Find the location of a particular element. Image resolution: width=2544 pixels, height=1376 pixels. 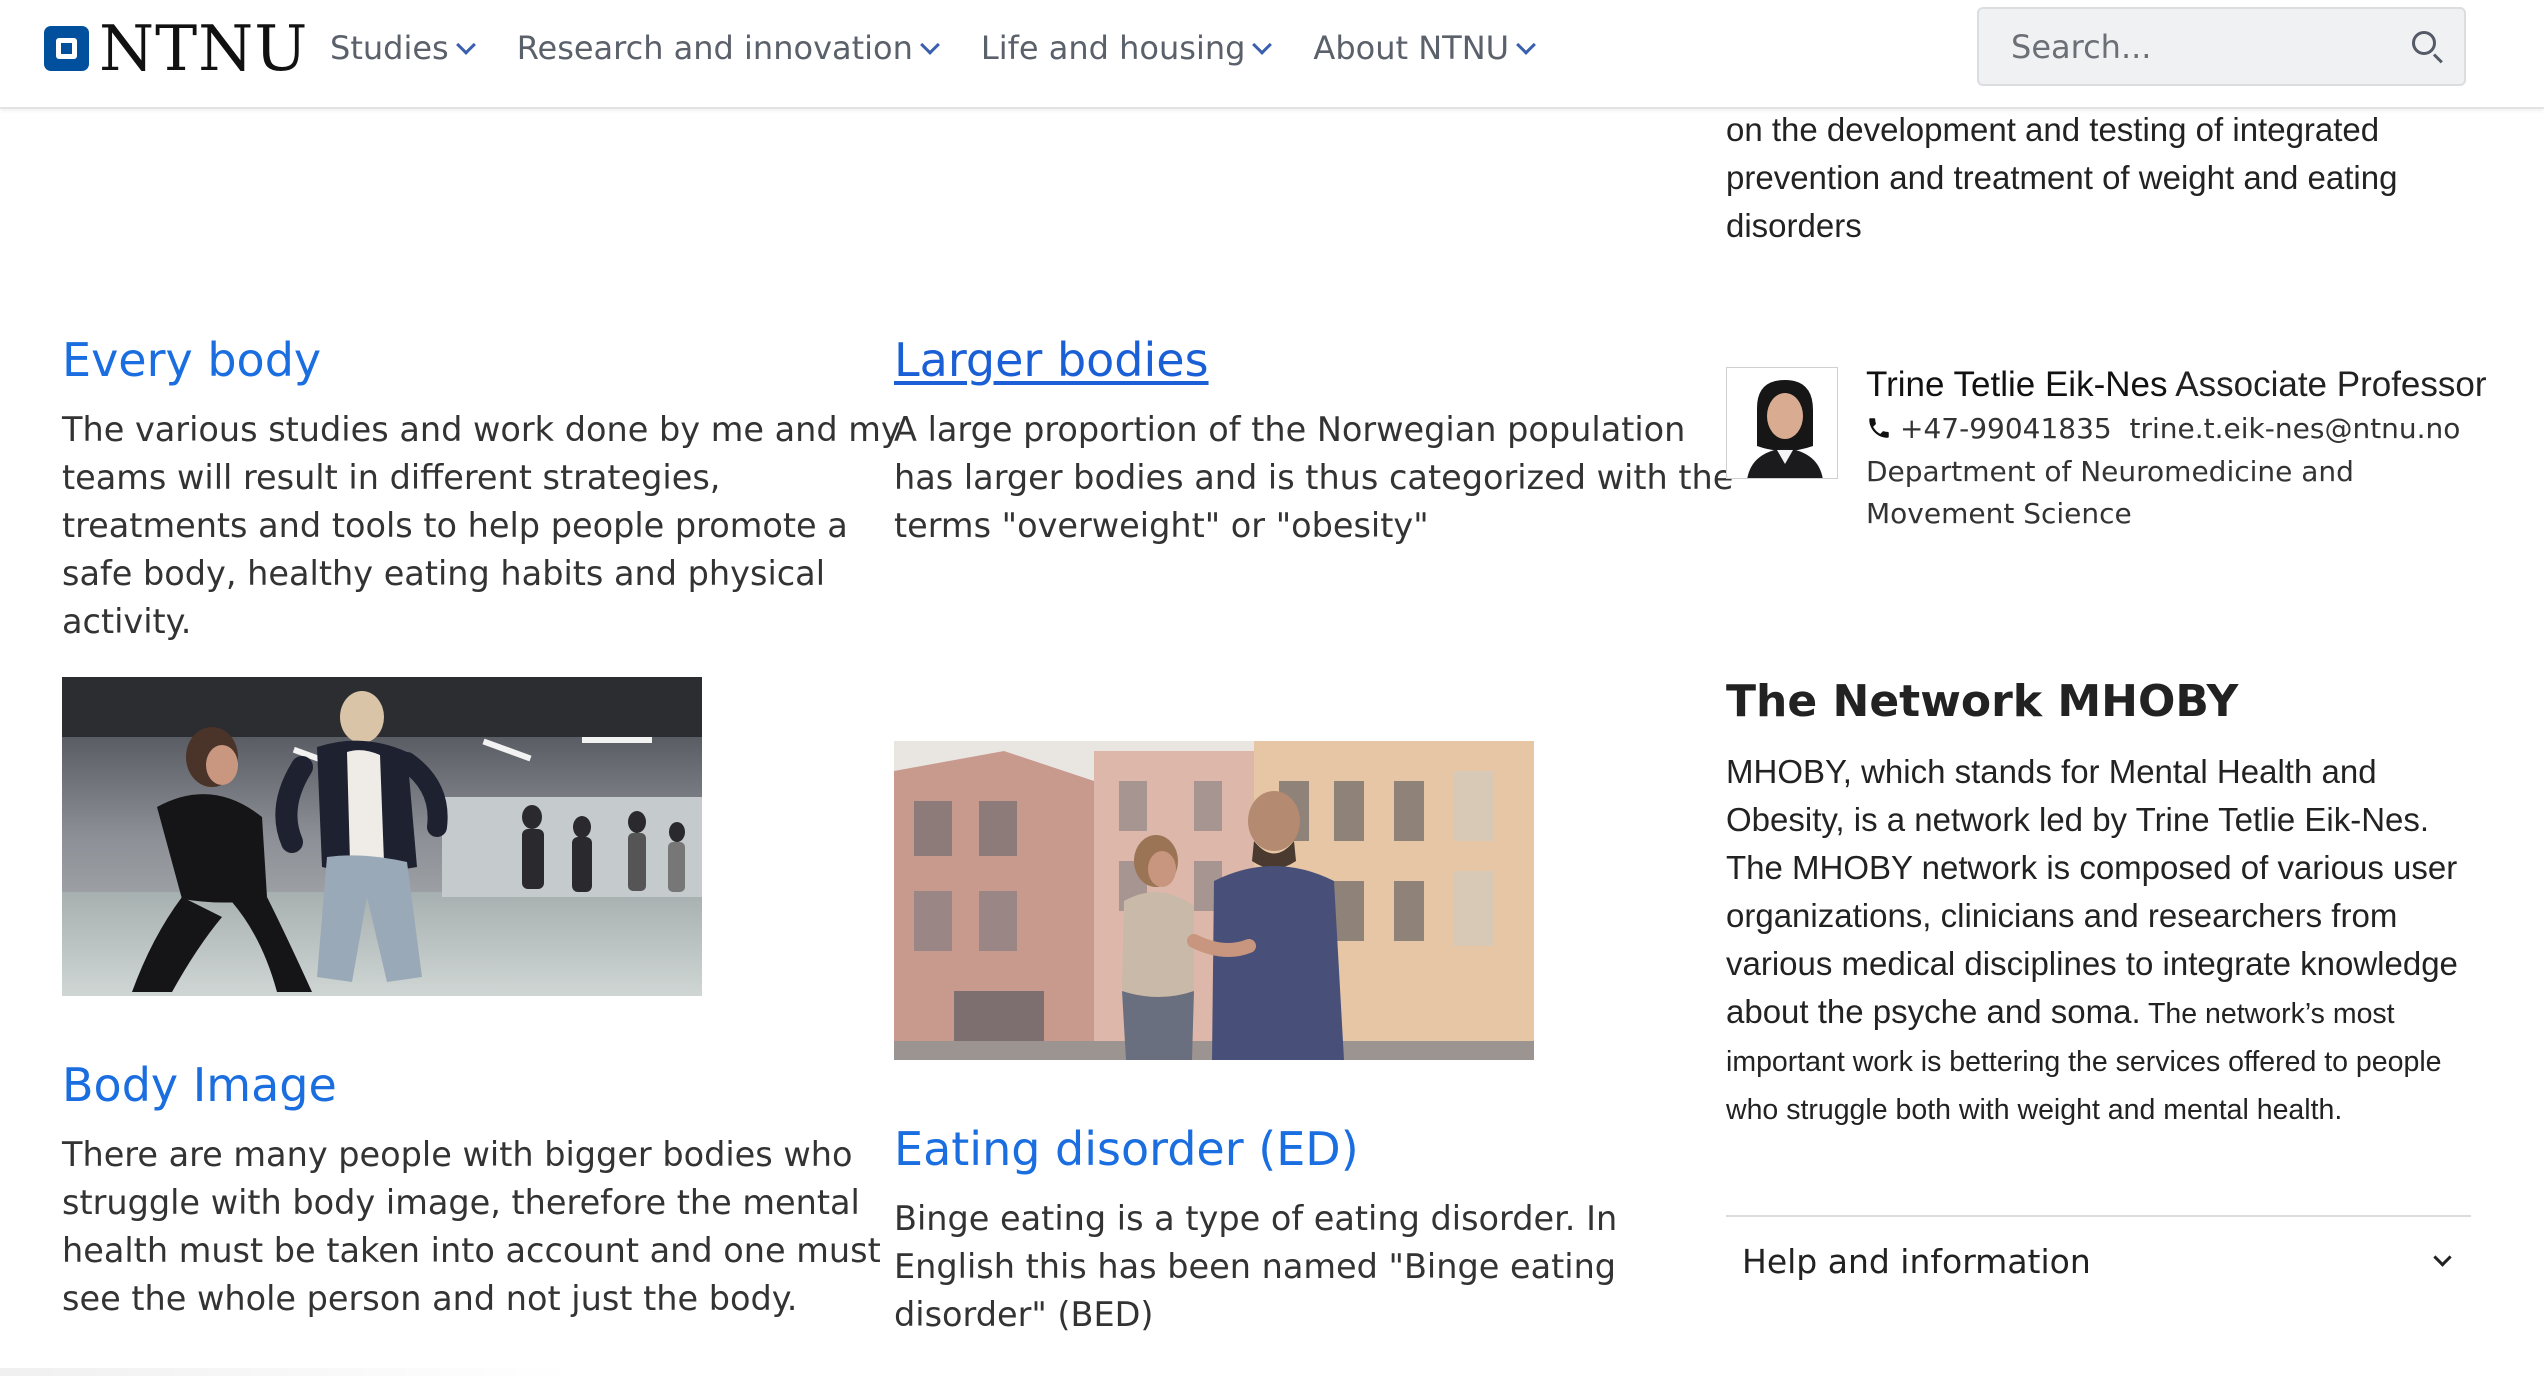

contact-name: Trine Tetlie Eik-Nes is located at coordinates (2016, 384).